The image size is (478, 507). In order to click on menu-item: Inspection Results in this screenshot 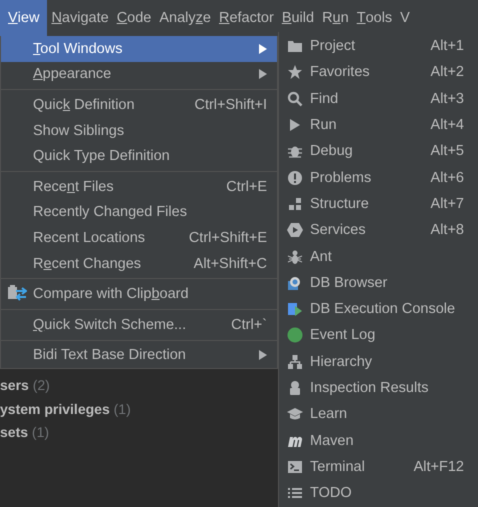, I will do `click(378, 388)`.